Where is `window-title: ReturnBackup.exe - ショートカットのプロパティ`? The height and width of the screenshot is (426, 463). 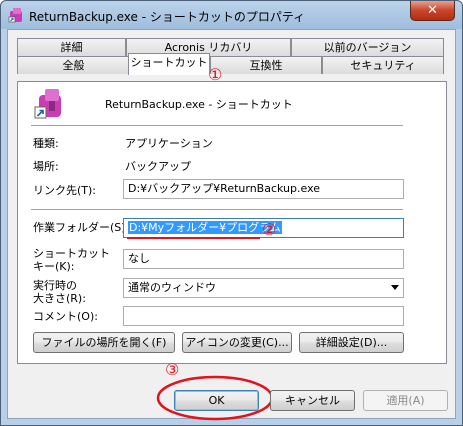
window-title: ReturnBackup.exe - ショートカットのプロパティ is located at coordinates (167, 17).